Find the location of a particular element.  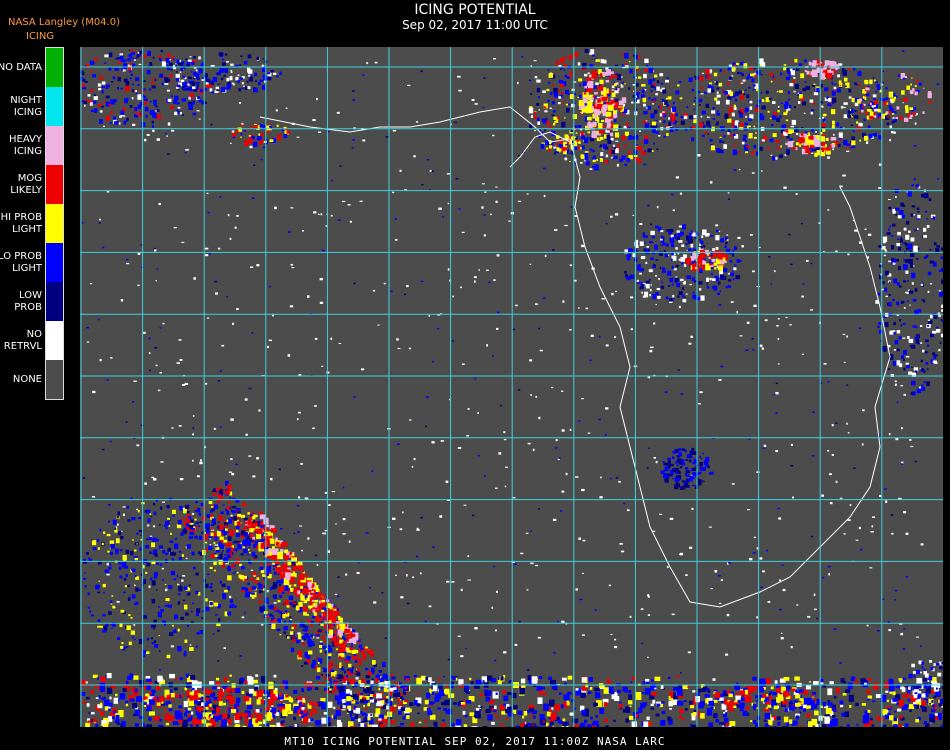

legend-label-1: NIGHT ICING is located at coordinates (26, 107).